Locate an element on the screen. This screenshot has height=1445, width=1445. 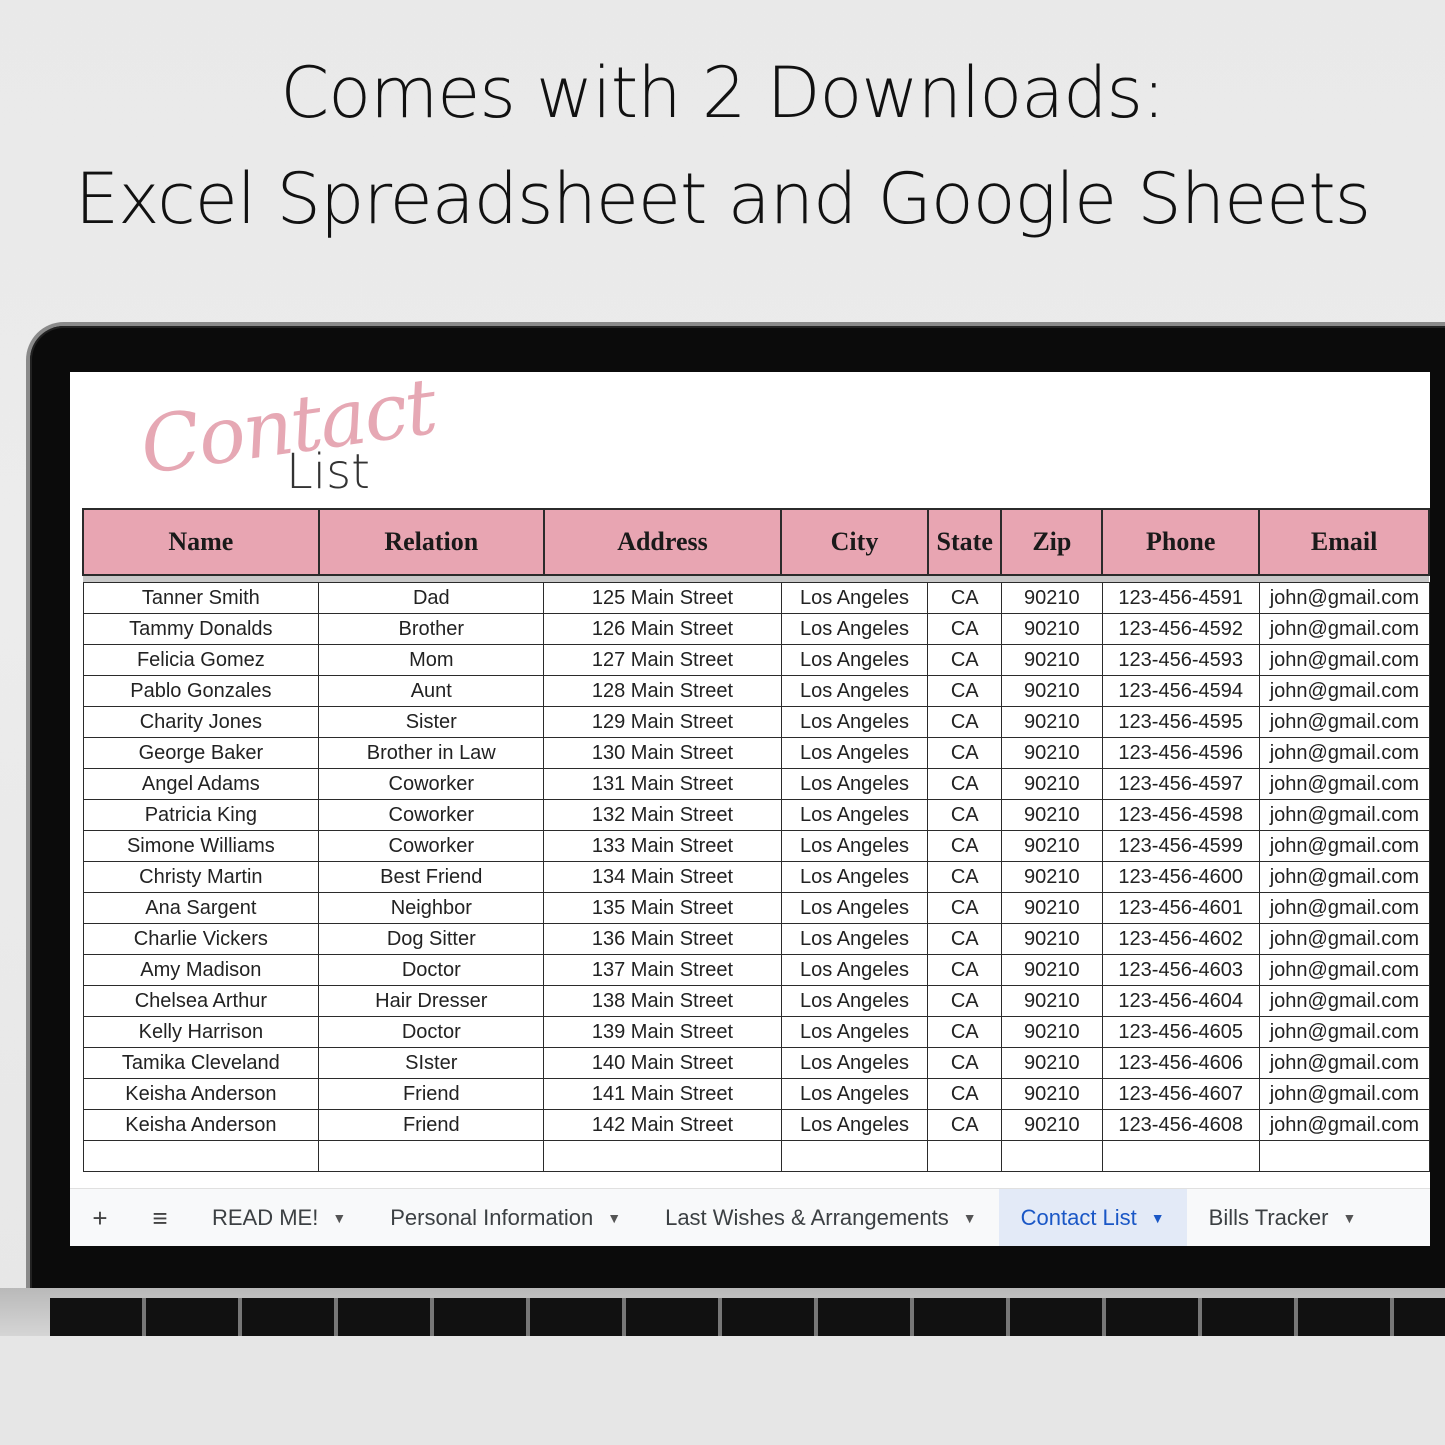
cell-phone: 123-456-4592 is located at coordinates (1180, 629).